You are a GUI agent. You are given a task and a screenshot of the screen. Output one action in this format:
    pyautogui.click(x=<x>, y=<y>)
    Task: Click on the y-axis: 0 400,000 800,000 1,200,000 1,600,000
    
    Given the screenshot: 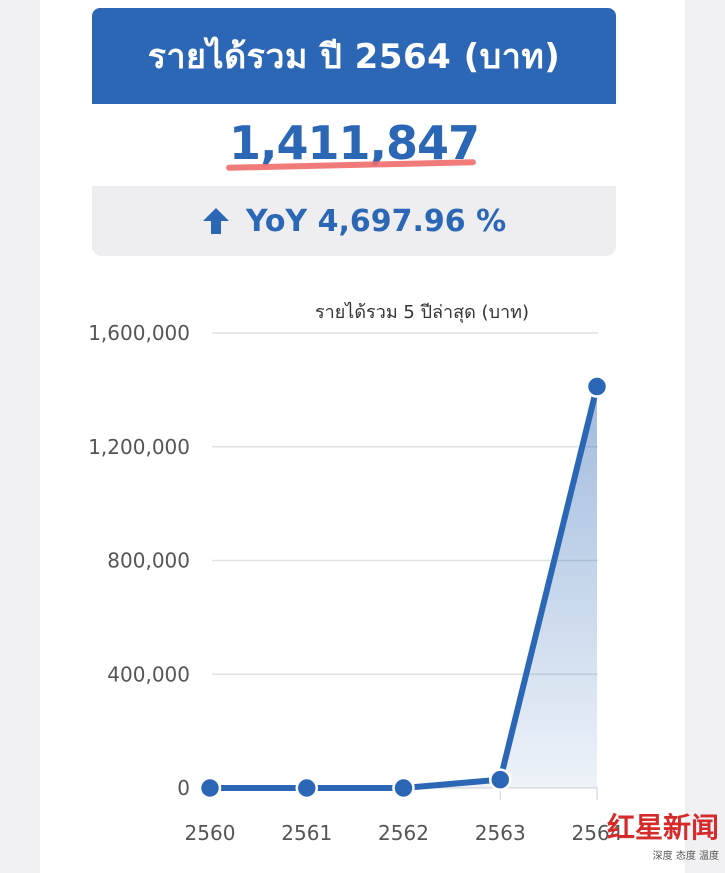 What is the action you would take?
    pyautogui.click(x=139, y=560)
    